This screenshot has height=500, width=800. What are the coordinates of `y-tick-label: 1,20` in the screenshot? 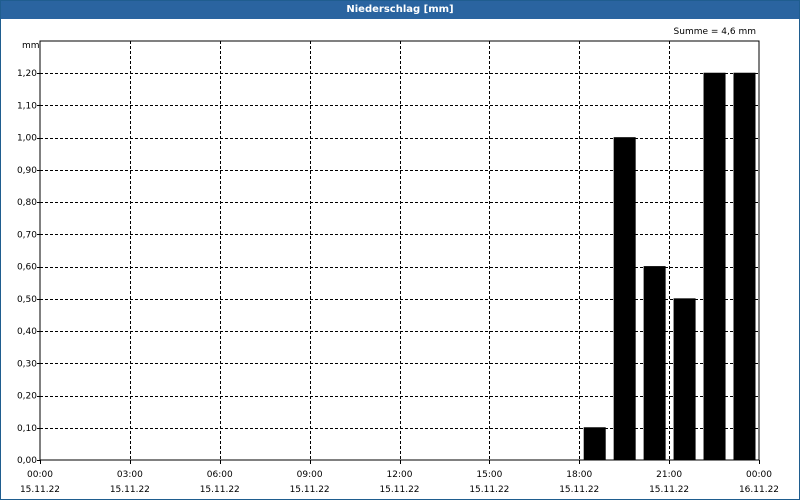 It's located at (27, 74).